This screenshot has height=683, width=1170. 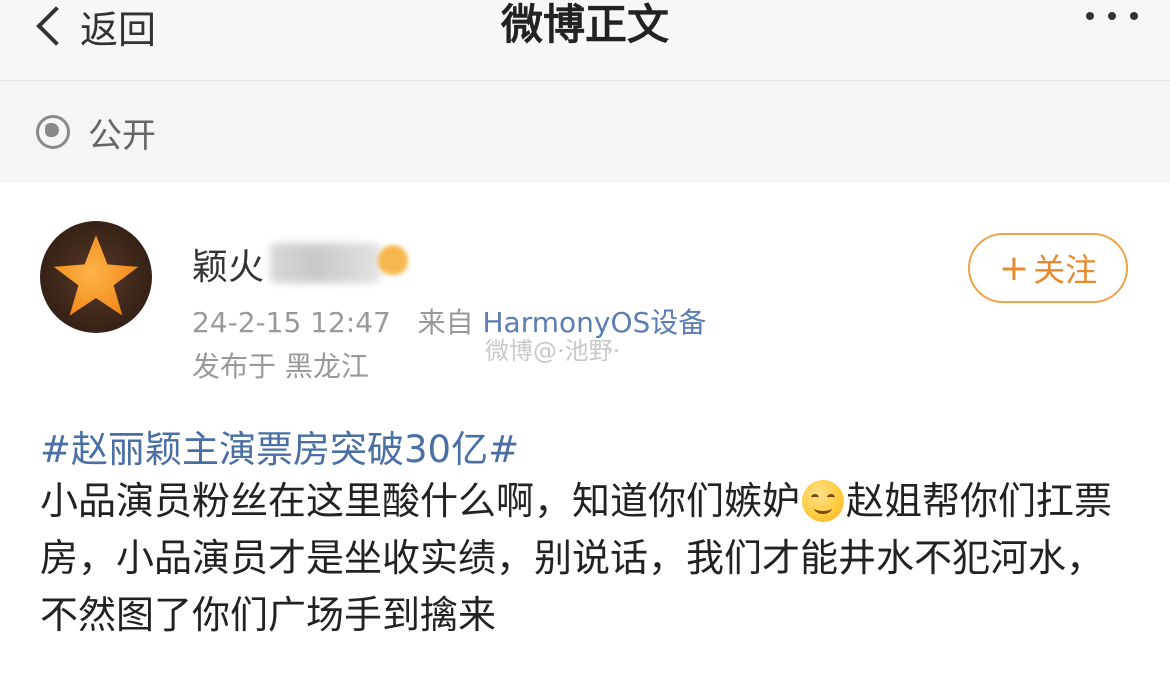 I want to click on starfish-avatar-image, so click(x=96, y=275).